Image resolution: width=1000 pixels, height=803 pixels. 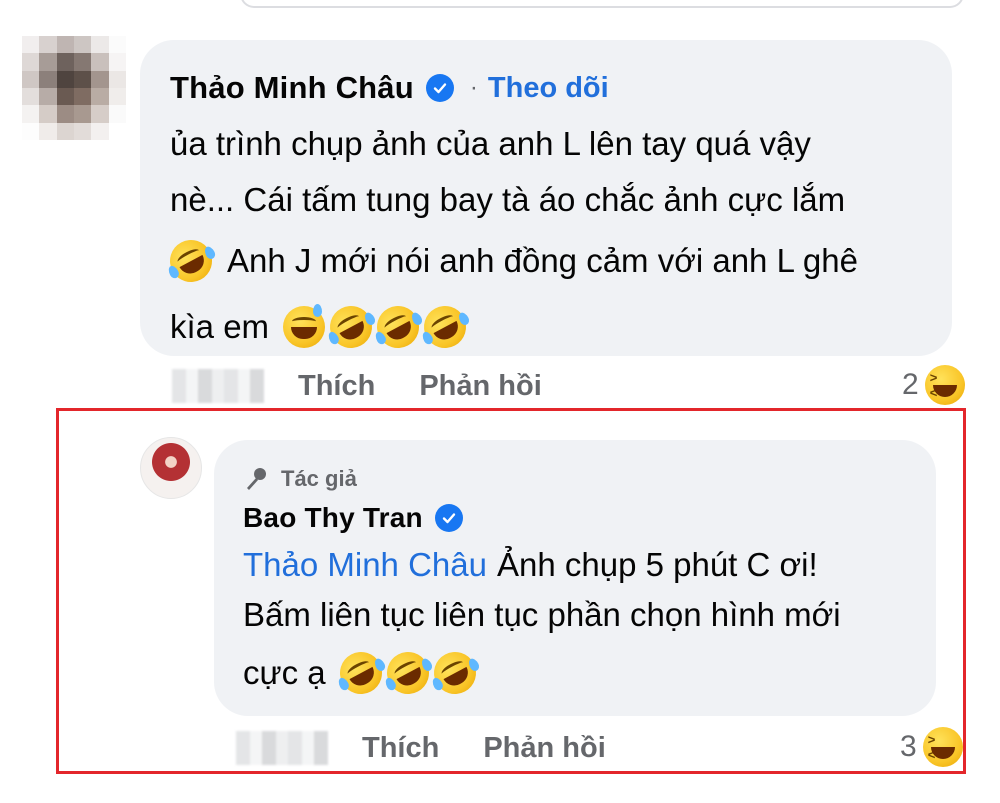 I want to click on reaction-count: 2, so click(x=910, y=384).